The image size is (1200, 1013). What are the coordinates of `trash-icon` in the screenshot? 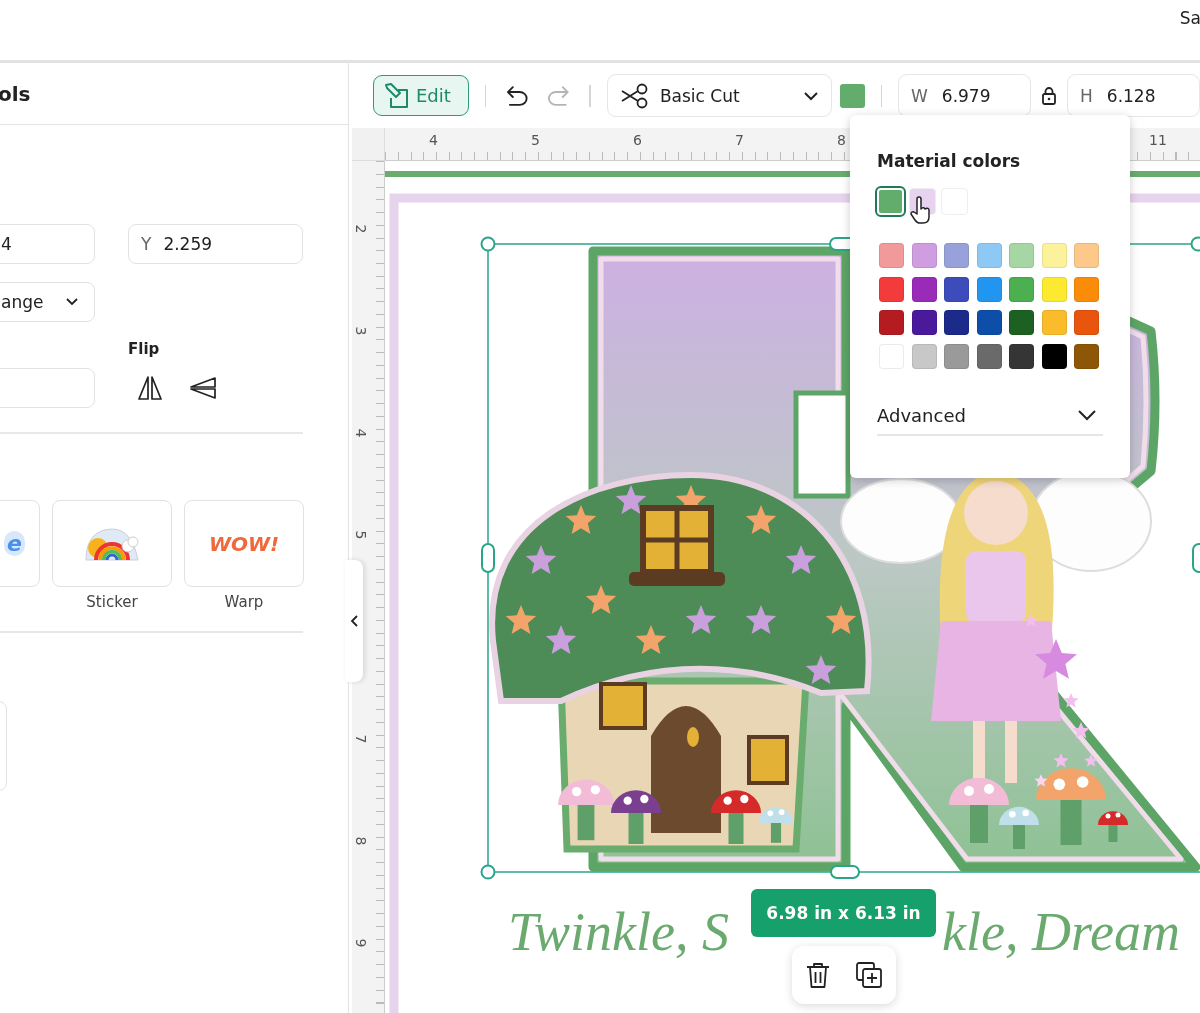 It's located at (818, 975).